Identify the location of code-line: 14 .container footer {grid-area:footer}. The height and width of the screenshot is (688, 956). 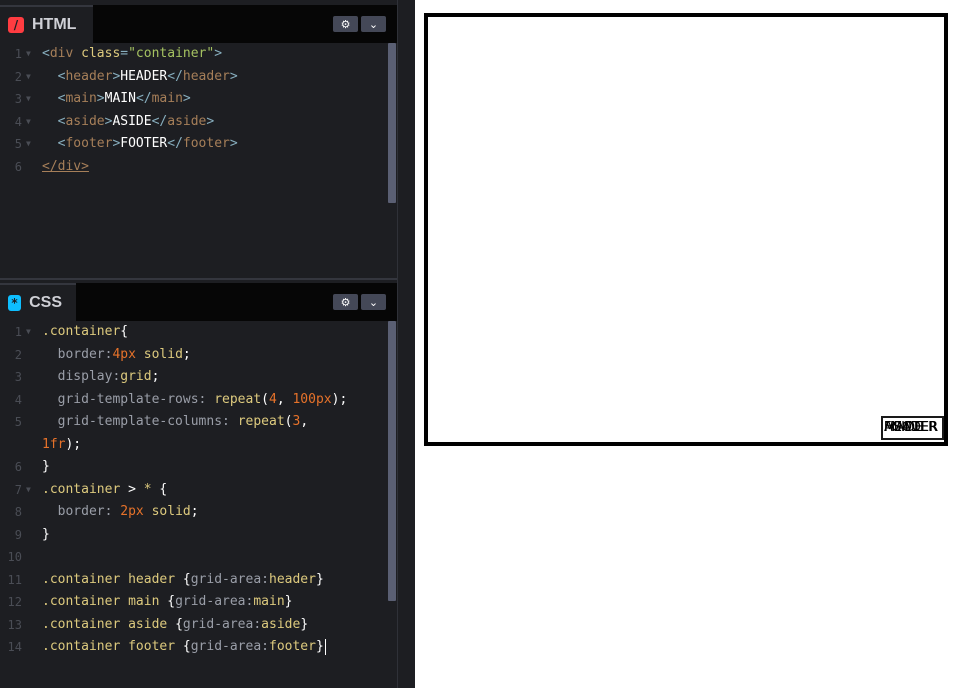
(198, 647).